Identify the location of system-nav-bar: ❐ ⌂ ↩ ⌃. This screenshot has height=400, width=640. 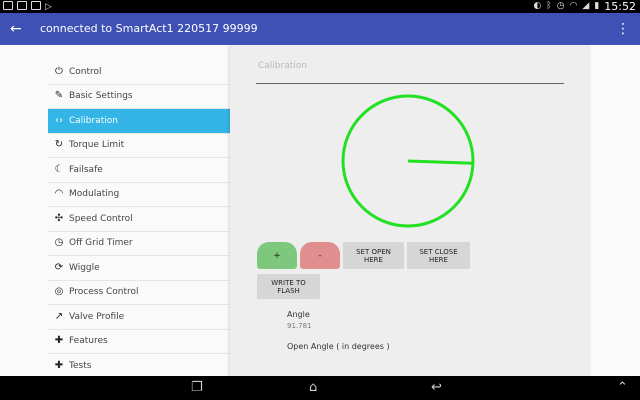
(320, 388).